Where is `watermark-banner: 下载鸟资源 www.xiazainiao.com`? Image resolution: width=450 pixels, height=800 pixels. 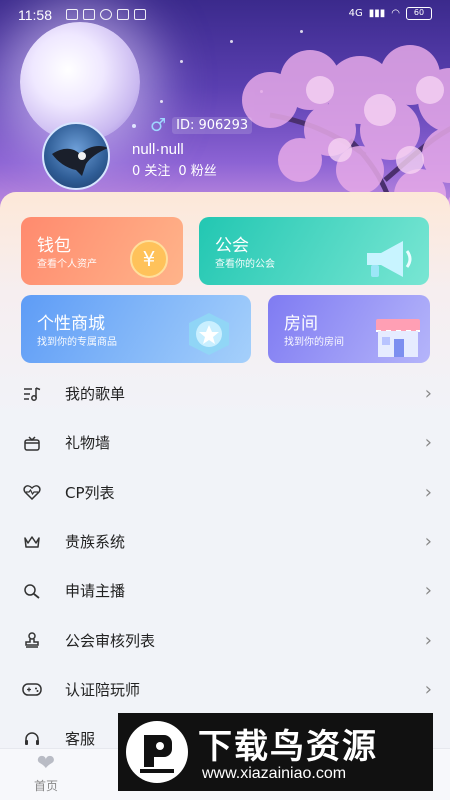
watermark-banner: 下载鸟资源 www.xiazainiao.com is located at coordinates (275, 752).